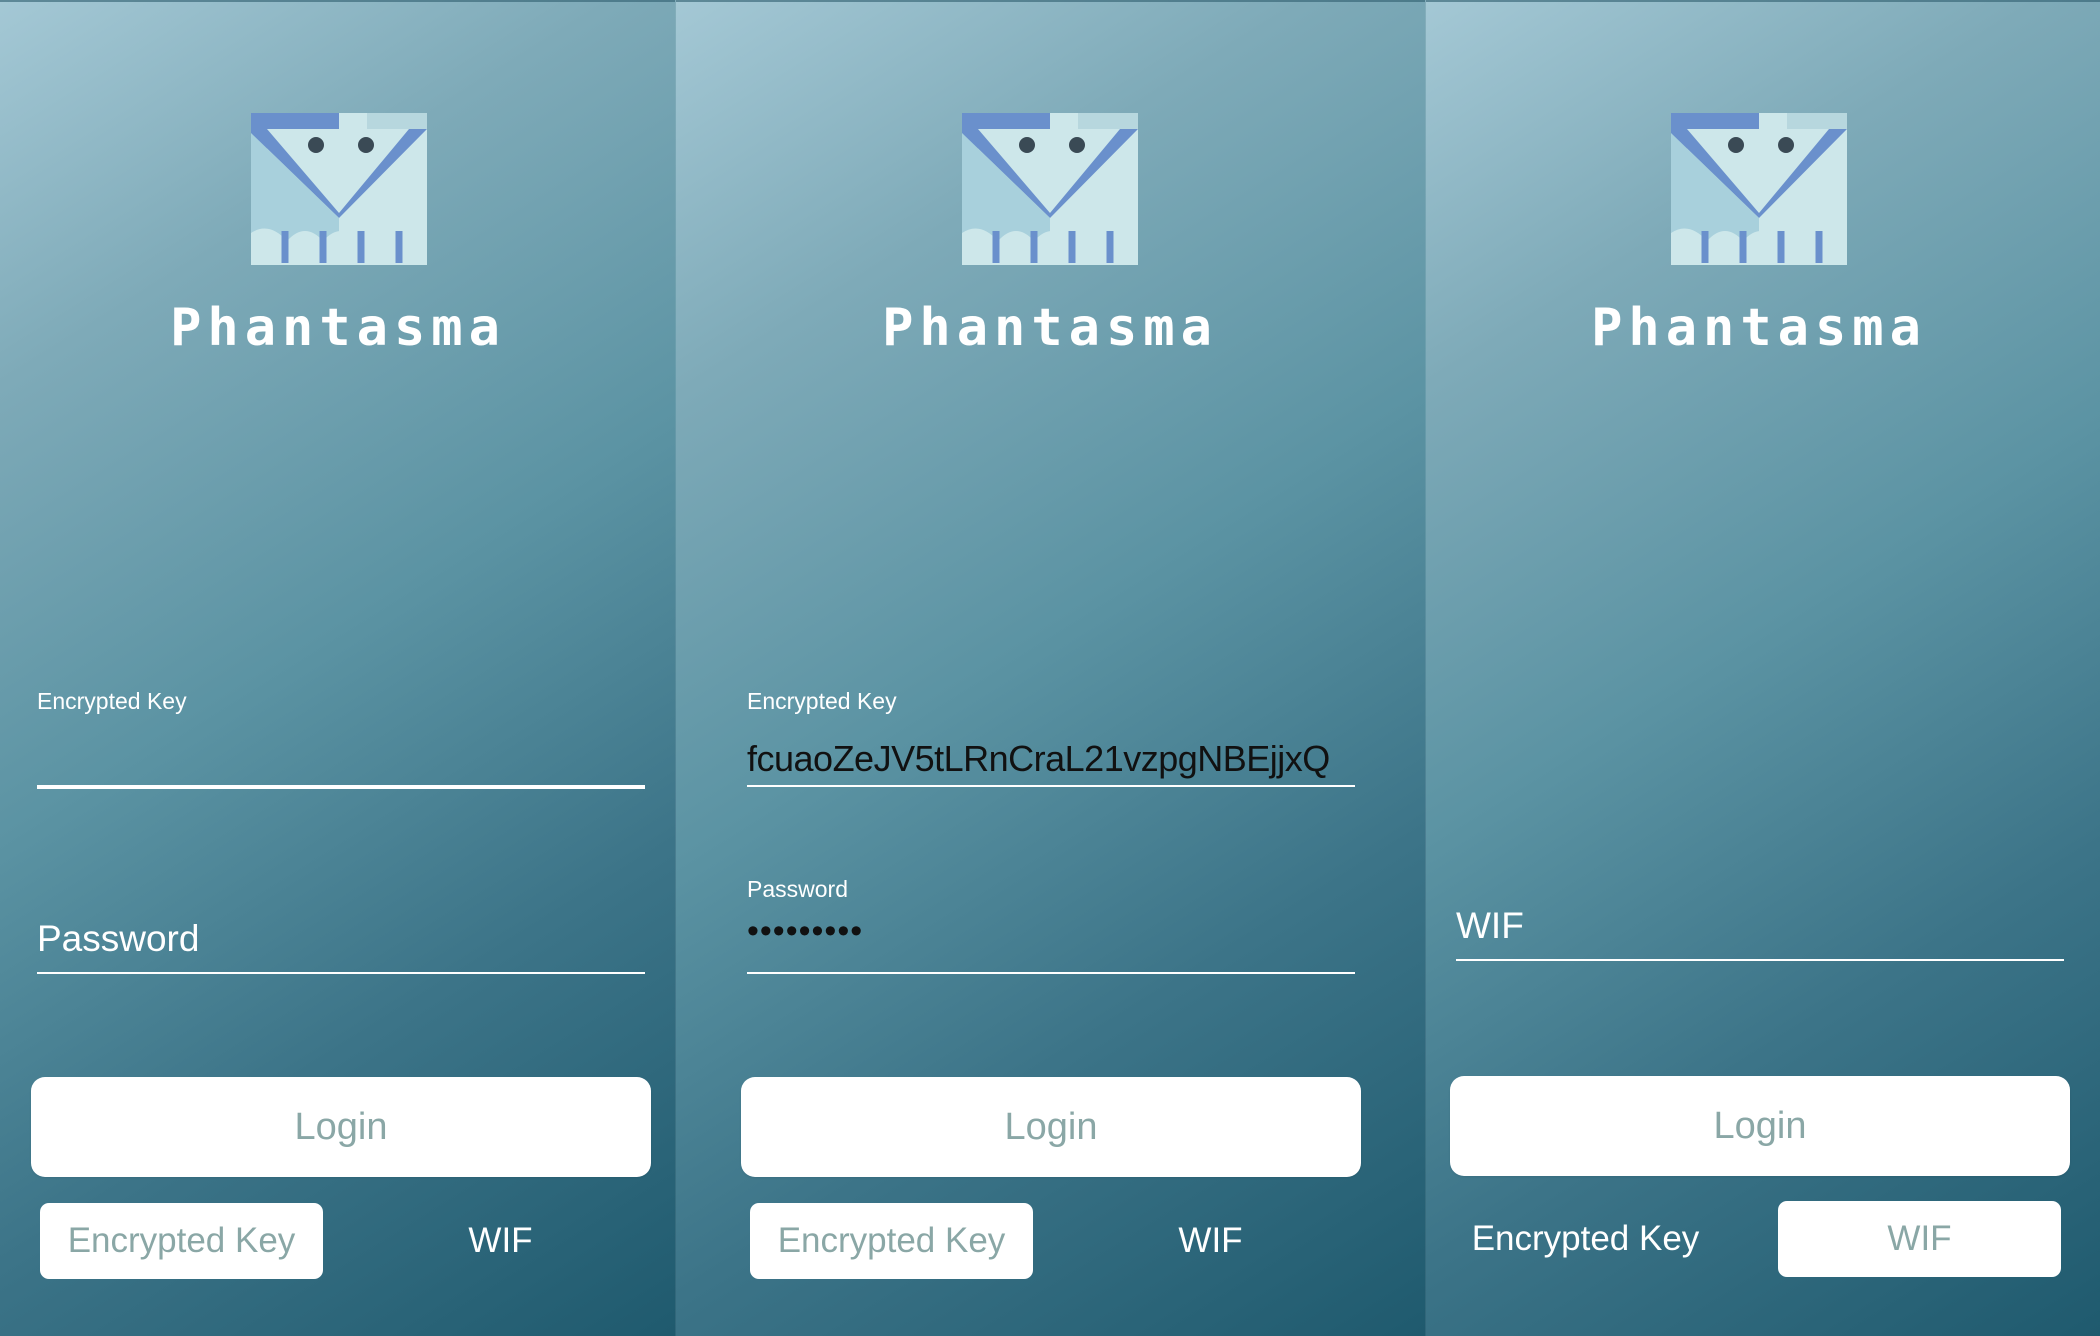  What do you see at coordinates (1760, 960) in the screenshot?
I see `wif-underline` at bounding box center [1760, 960].